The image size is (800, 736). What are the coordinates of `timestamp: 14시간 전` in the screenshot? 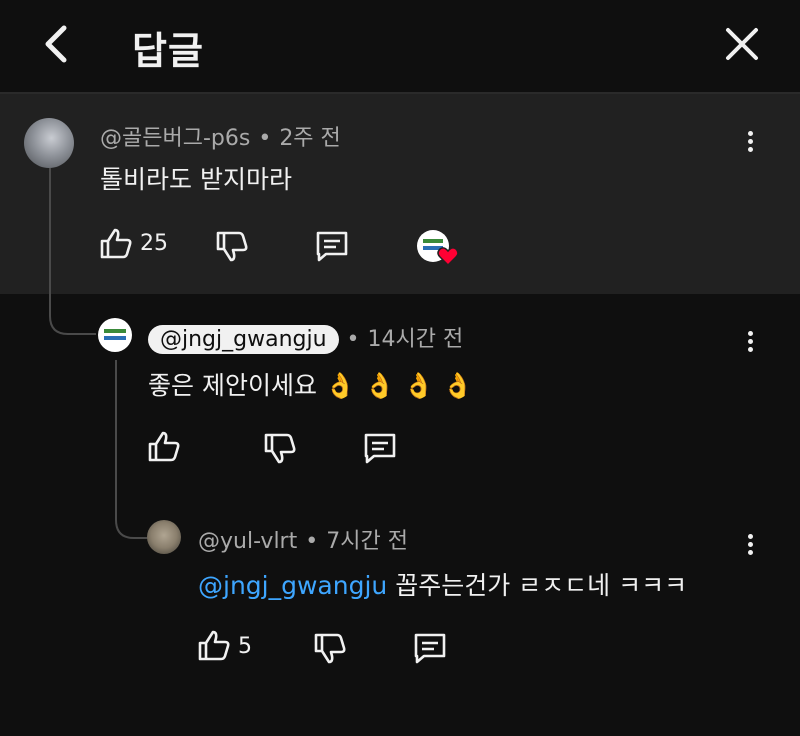 It's located at (415, 339).